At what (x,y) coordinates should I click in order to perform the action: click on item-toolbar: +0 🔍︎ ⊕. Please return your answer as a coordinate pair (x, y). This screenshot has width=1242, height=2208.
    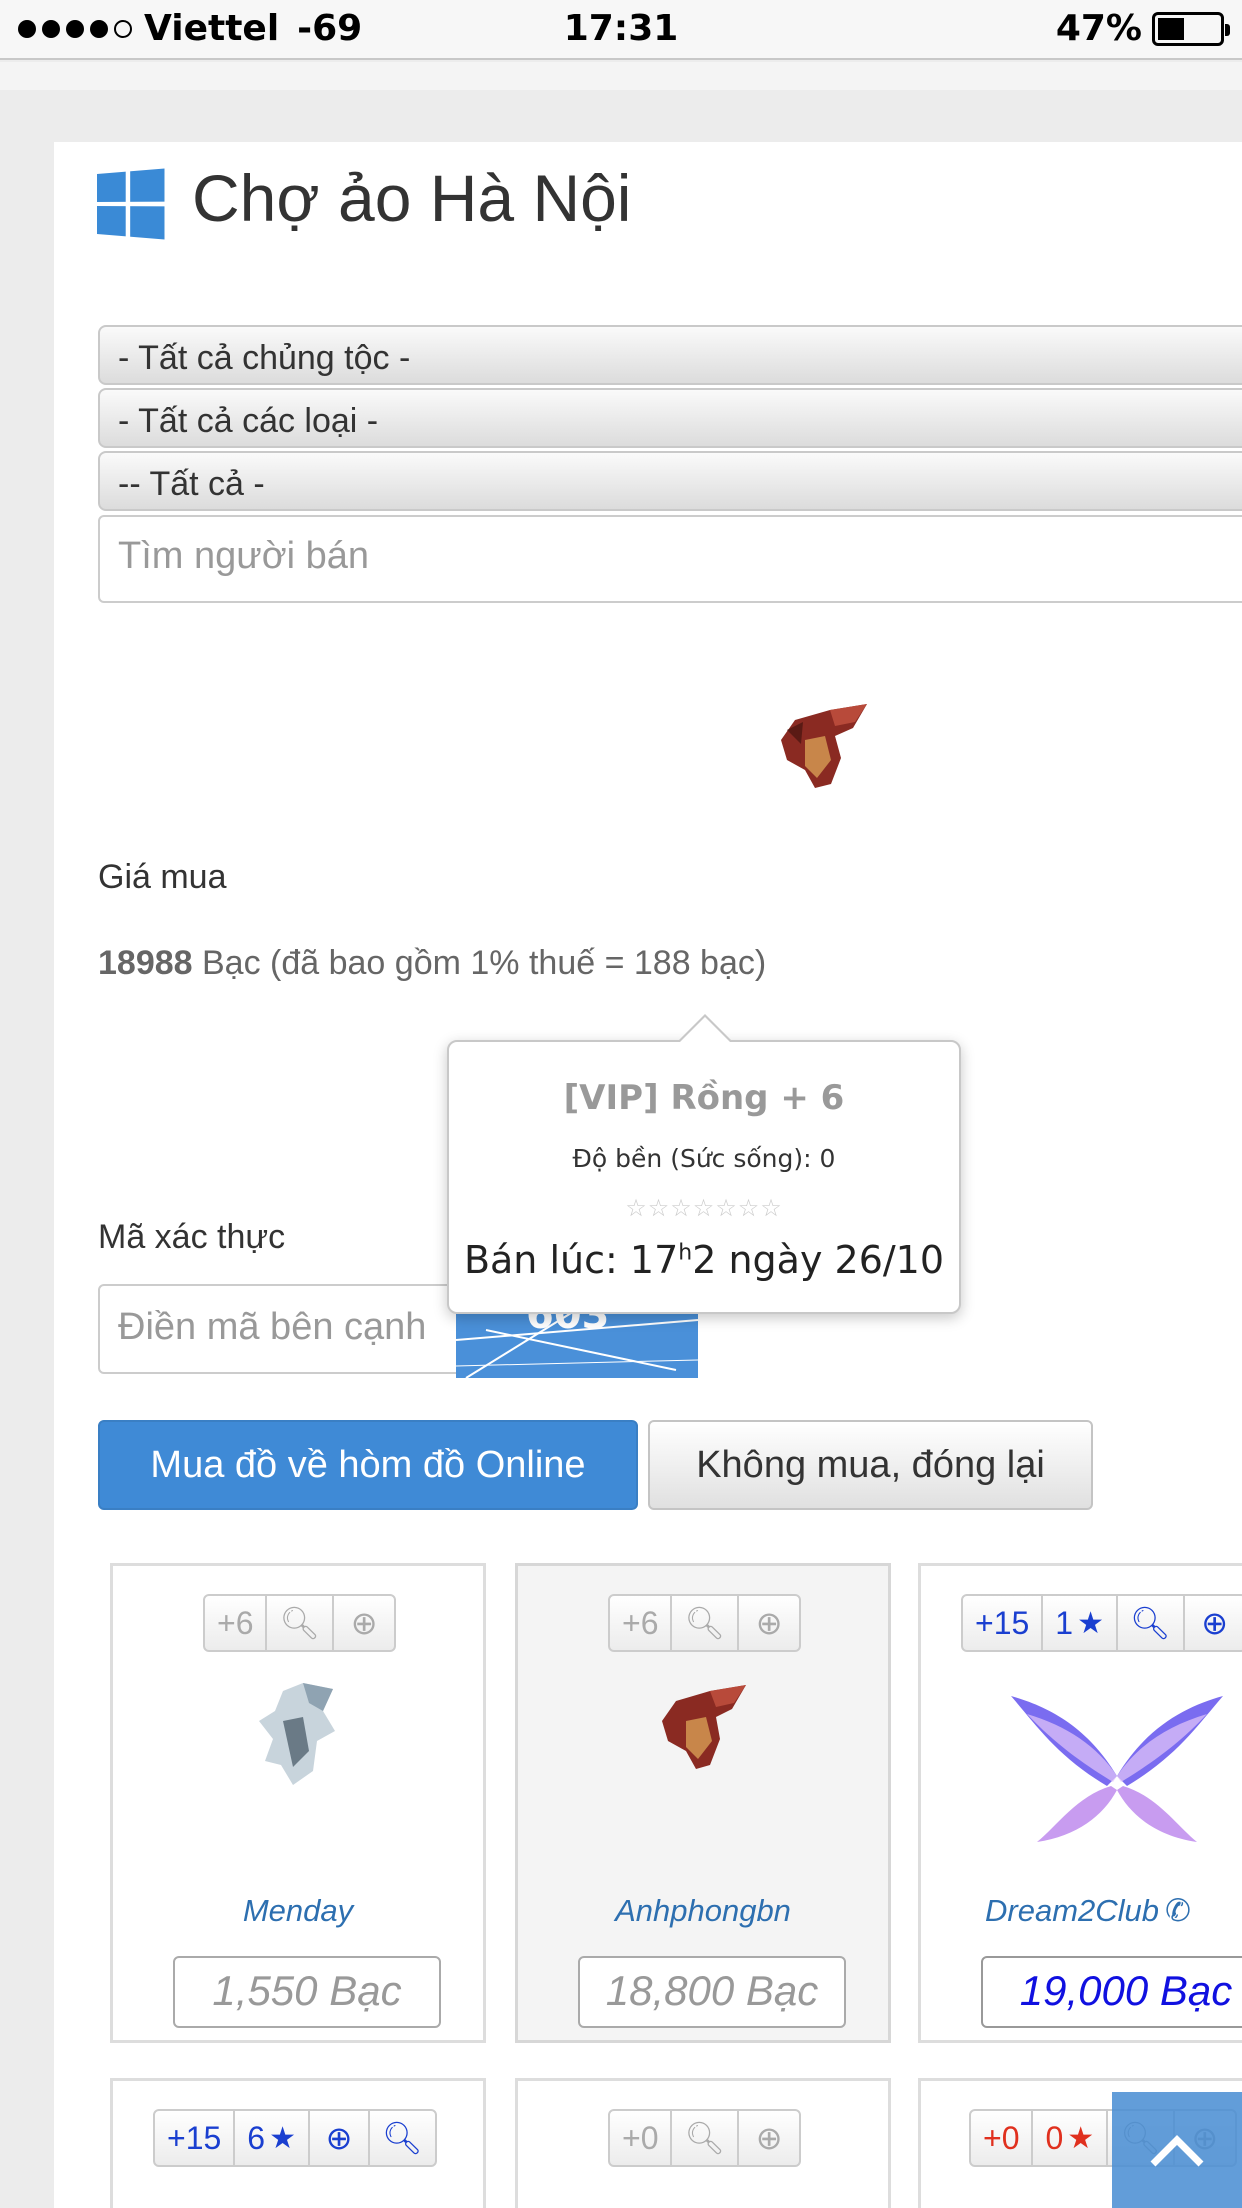
    Looking at the image, I should click on (705, 2138).